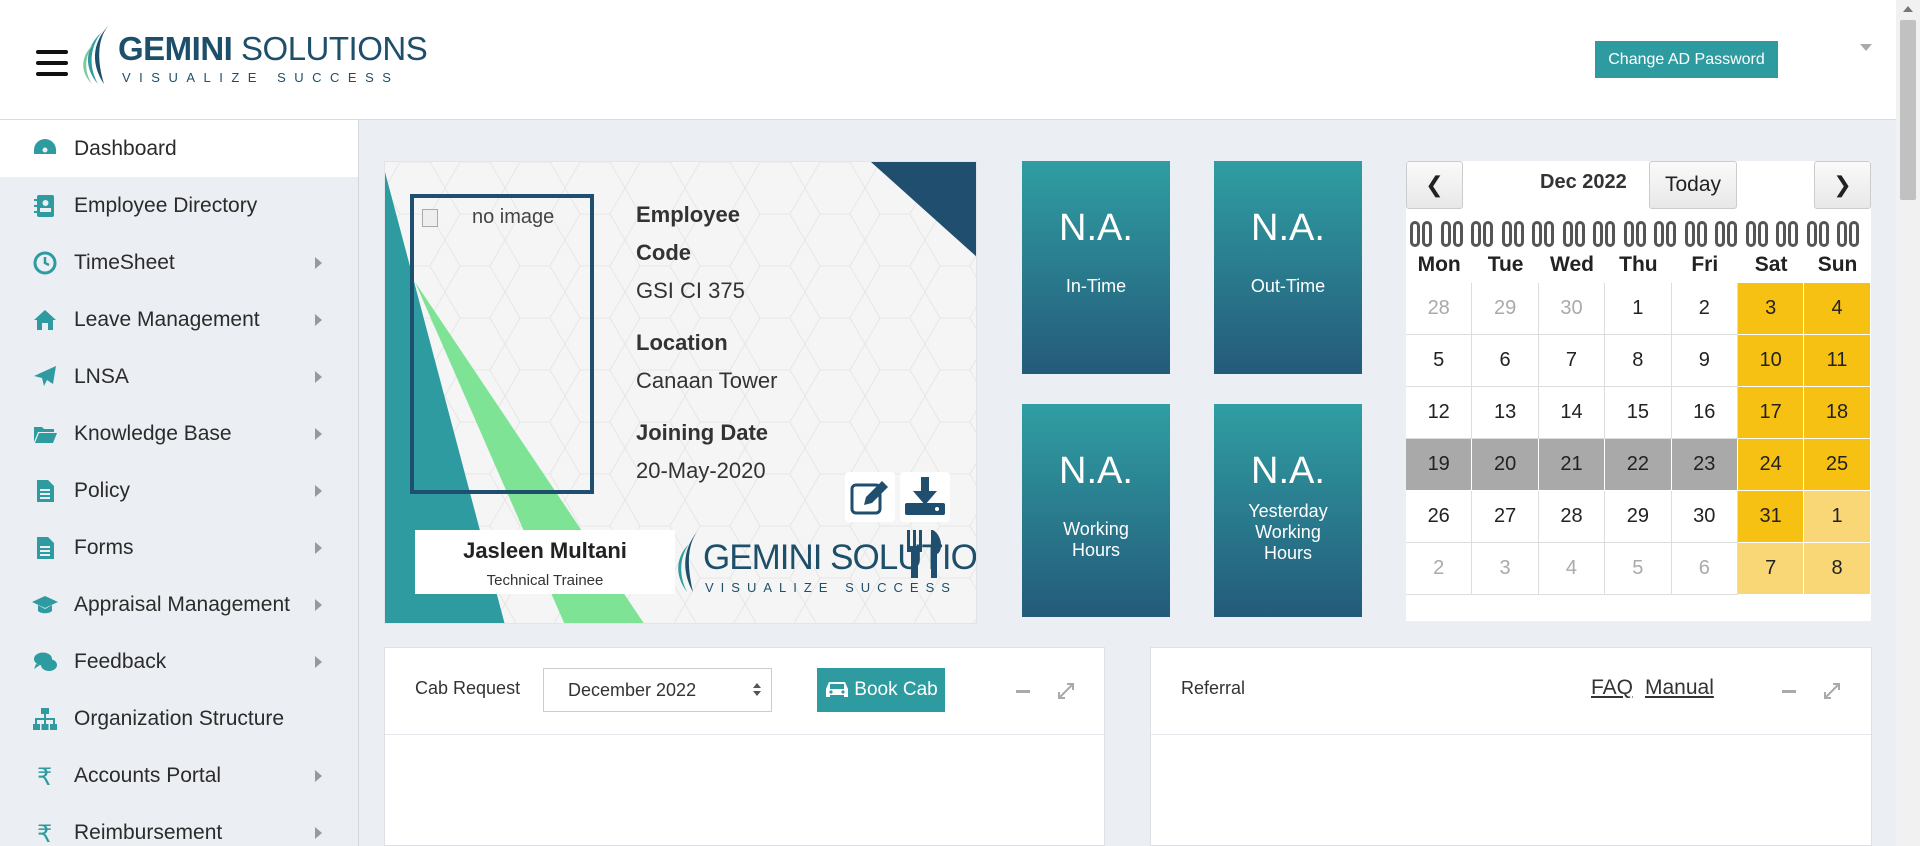 This screenshot has height=846, width=1920. Describe the element at coordinates (1771, 361) in the screenshot. I see `calendar-day-cell: 10` at that location.